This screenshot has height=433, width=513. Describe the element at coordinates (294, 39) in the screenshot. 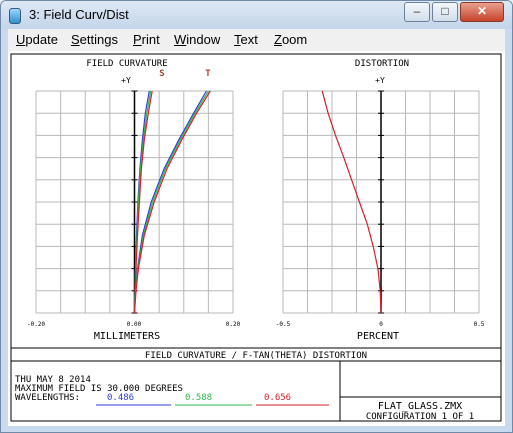

I see `menu-zoom-label: oom` at that location.